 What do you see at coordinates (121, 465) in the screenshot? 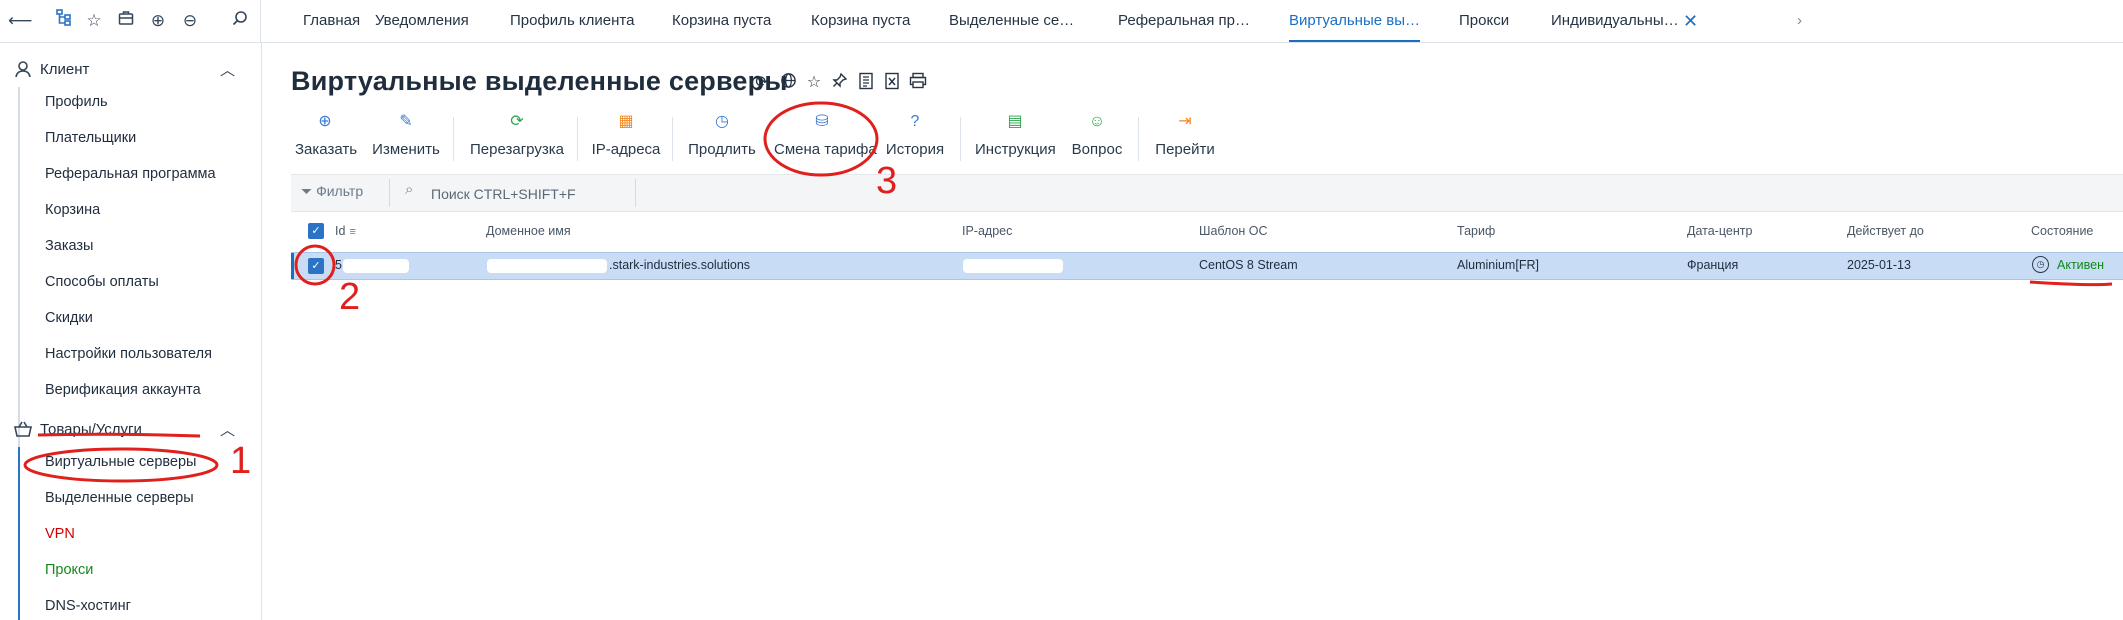
I see `circle-virtual-servers` at bounding box center [121, 465].